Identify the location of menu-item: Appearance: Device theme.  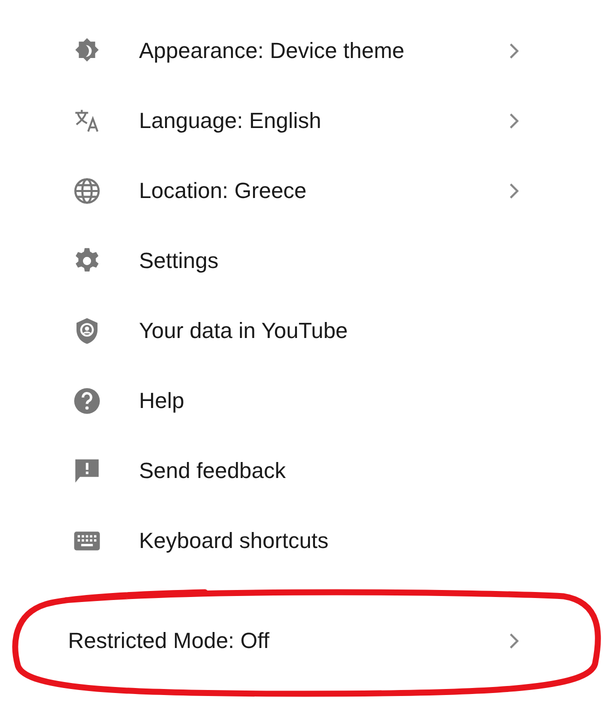
(299, 51).